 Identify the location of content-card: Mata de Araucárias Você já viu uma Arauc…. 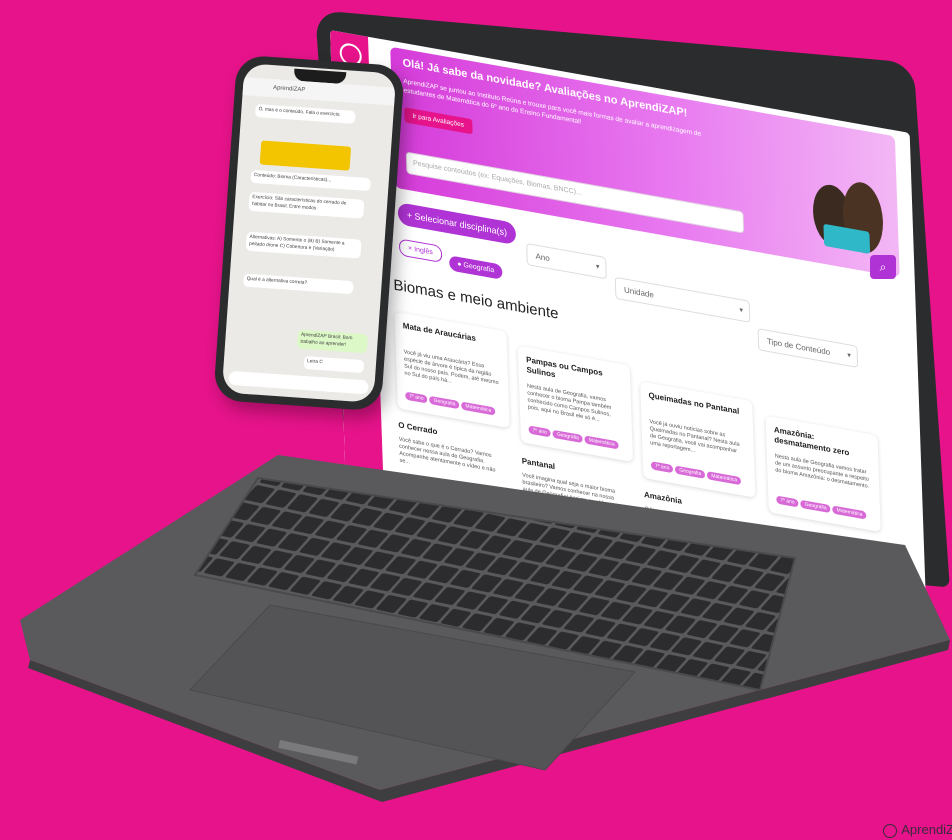
(452, 370).